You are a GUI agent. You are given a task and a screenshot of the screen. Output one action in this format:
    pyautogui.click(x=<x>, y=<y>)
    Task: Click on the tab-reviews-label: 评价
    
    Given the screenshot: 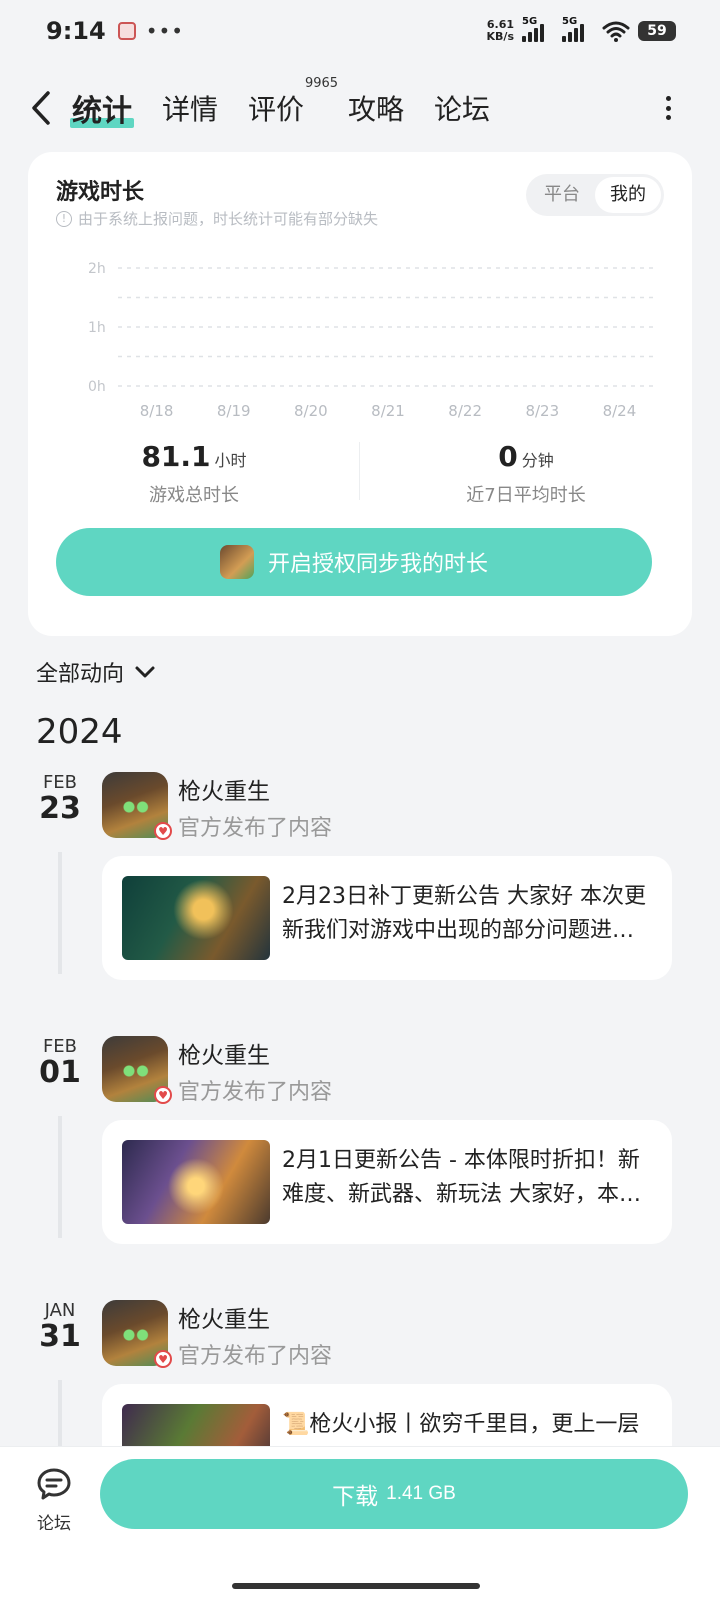 What is the action you would take?
    pyautogui.click(x=276, y=109)
    